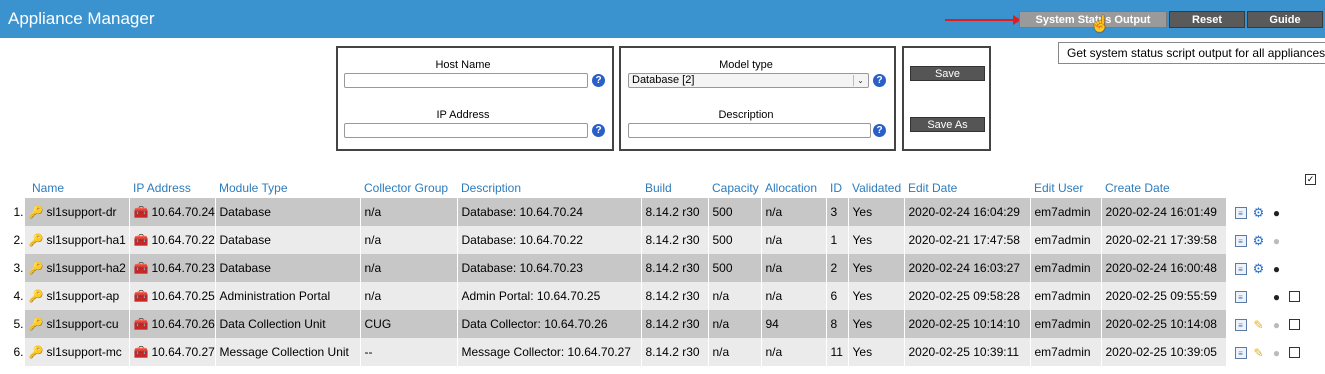  What do you see at coordinates (76, 188) in the screenshot?
I see `column-header: Name` at bounding box center [76, 188].